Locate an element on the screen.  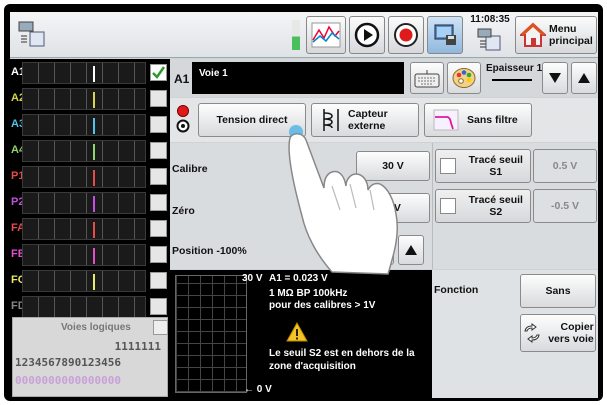
channel-row: P2 is located at coordinates (90, 203).